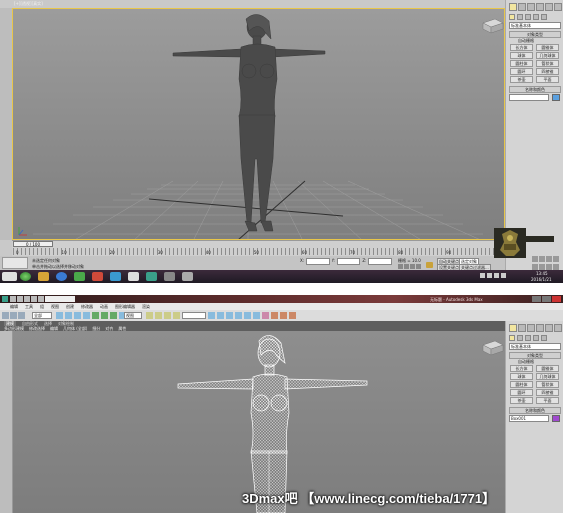 Image resolution: width=563 pixels, height=513 pixels. I want to click on graphite-ribbon-icon, so click(238, 315).